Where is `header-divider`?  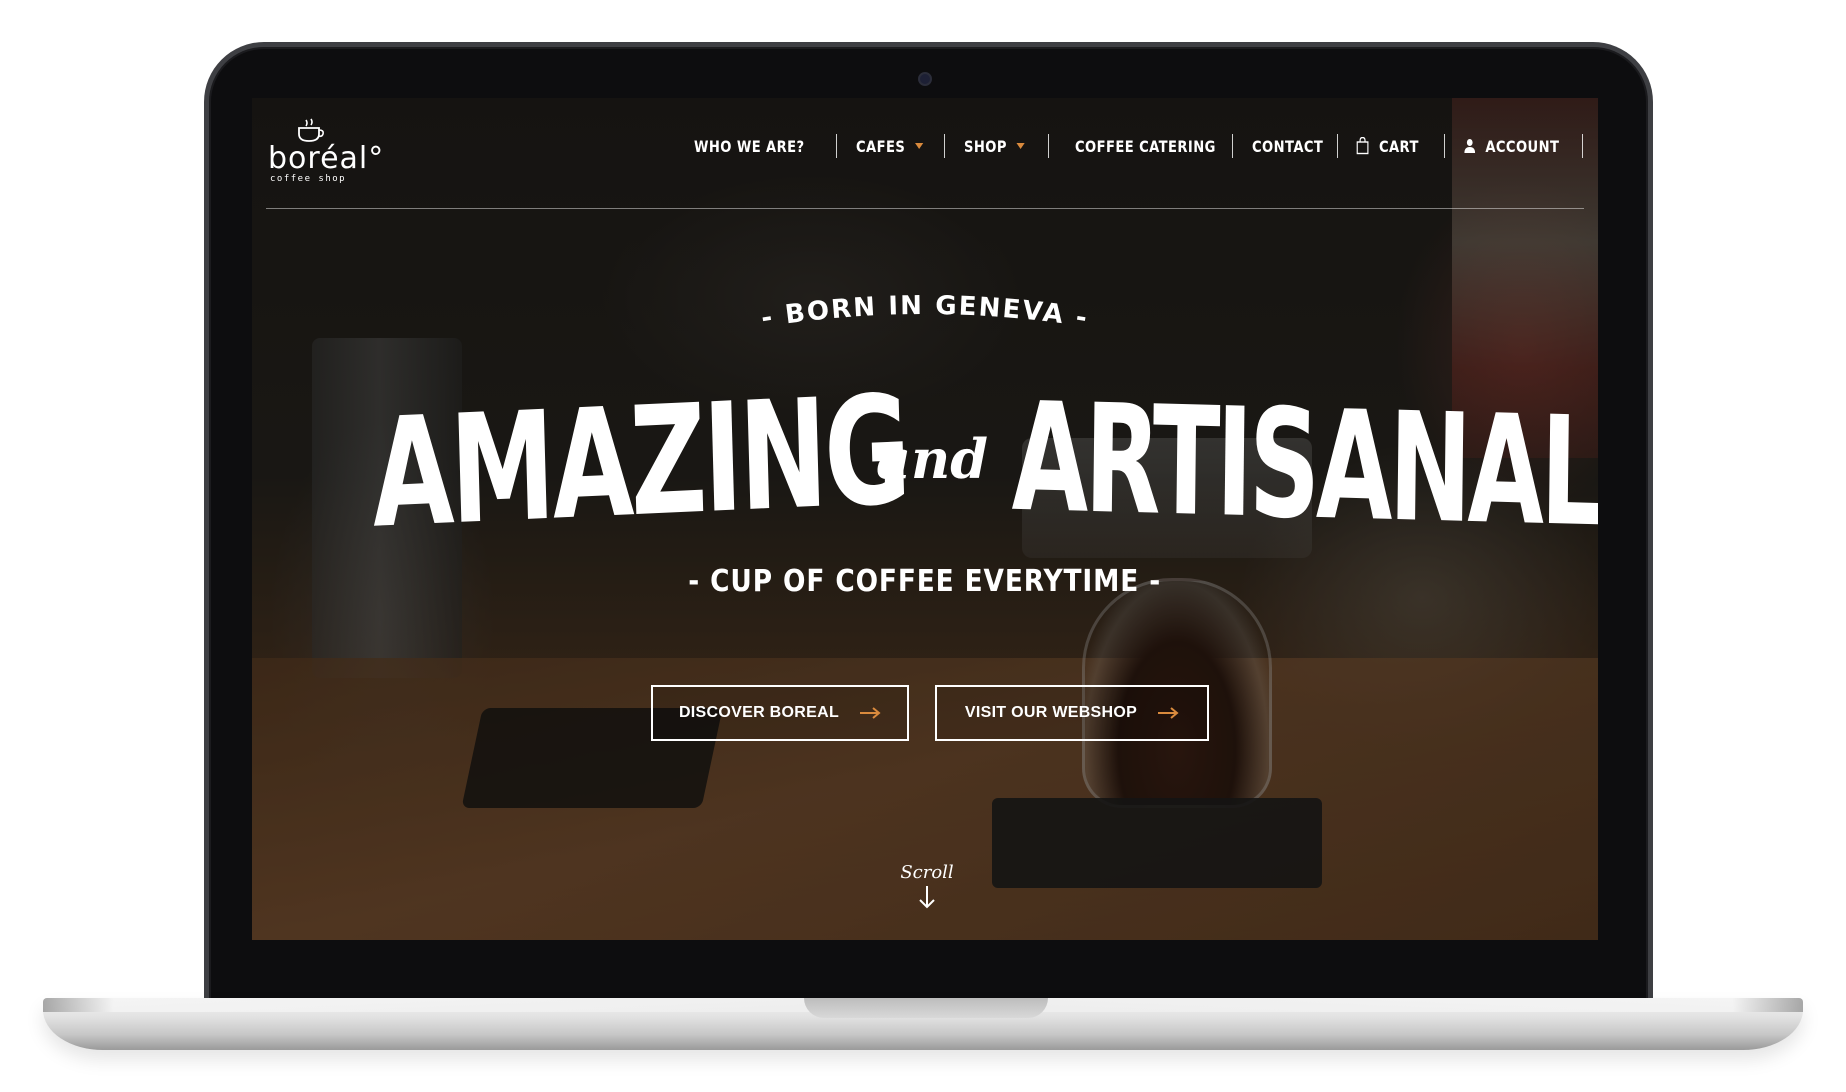 header-divider is located at coordinates (925, 208).